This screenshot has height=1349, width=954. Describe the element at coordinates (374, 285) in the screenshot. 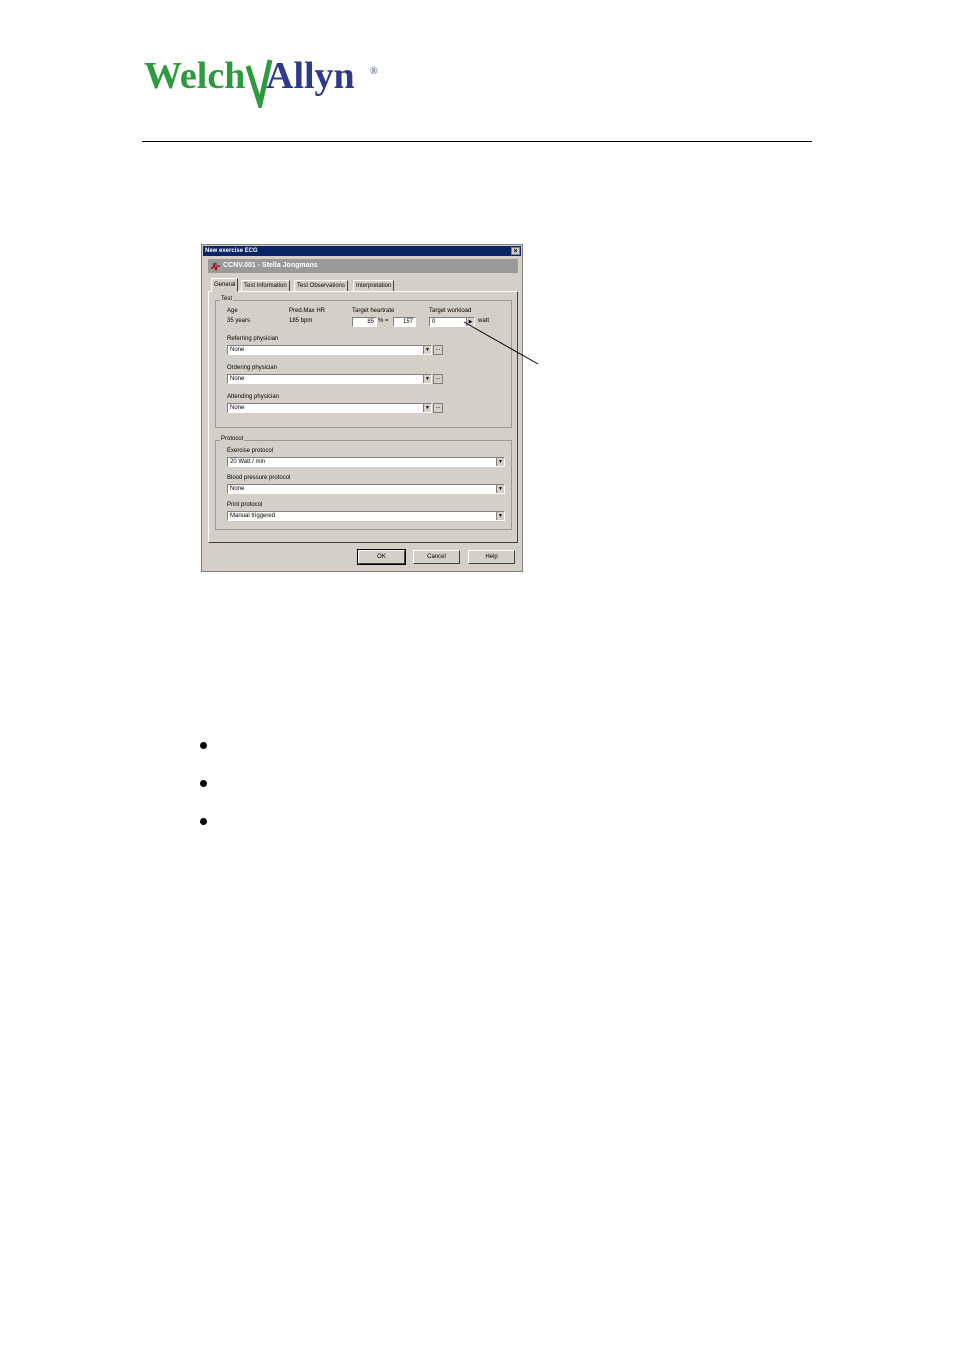

I see `tab-interpretation: Interpretation` at that location.